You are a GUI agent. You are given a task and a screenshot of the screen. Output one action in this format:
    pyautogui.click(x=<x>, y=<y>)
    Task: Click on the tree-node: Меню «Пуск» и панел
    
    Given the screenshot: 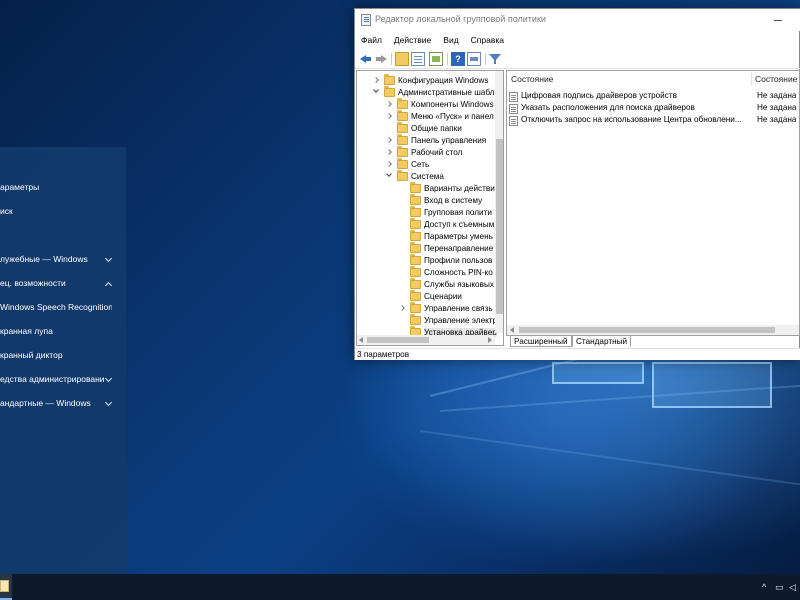 What is the action you would take?
    pyautogui.click(x=440, y=115)
    